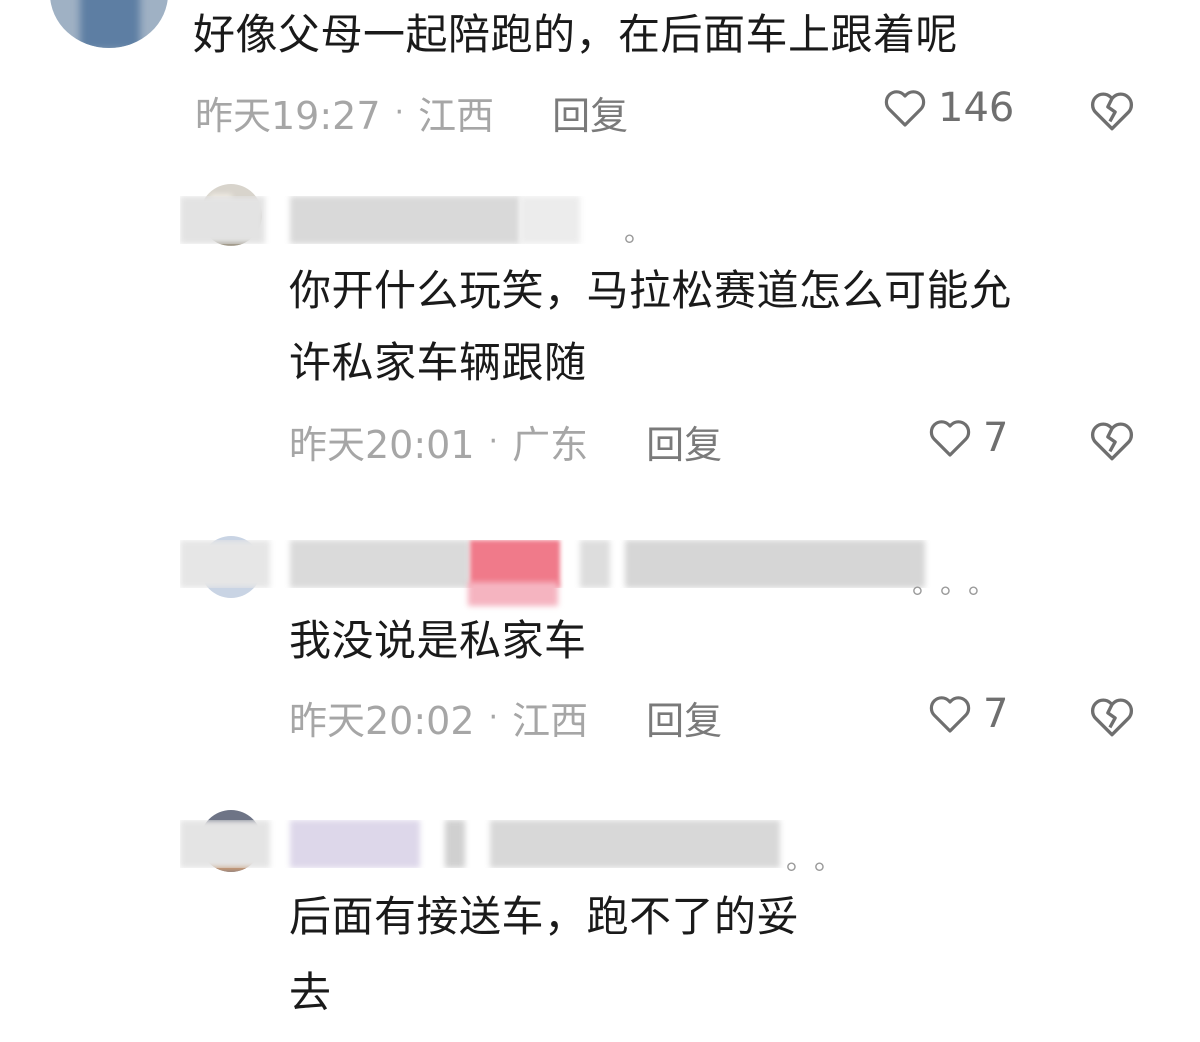  I want to click on comment-time: 昨天19:27, so click(288, 115).